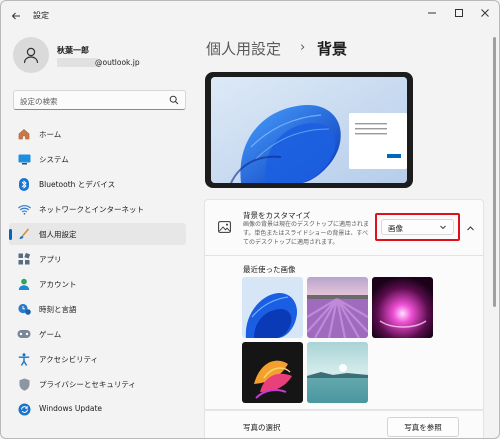 This screenshot has height=439, width=500. I want to click on magenta-glow-thumbnail, so click(402, 307).